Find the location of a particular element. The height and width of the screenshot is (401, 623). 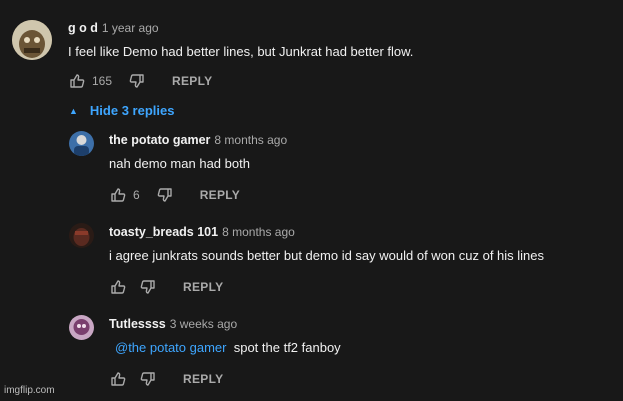

comment-author: g o d 1 year ago is located at coordinates (113, 28).